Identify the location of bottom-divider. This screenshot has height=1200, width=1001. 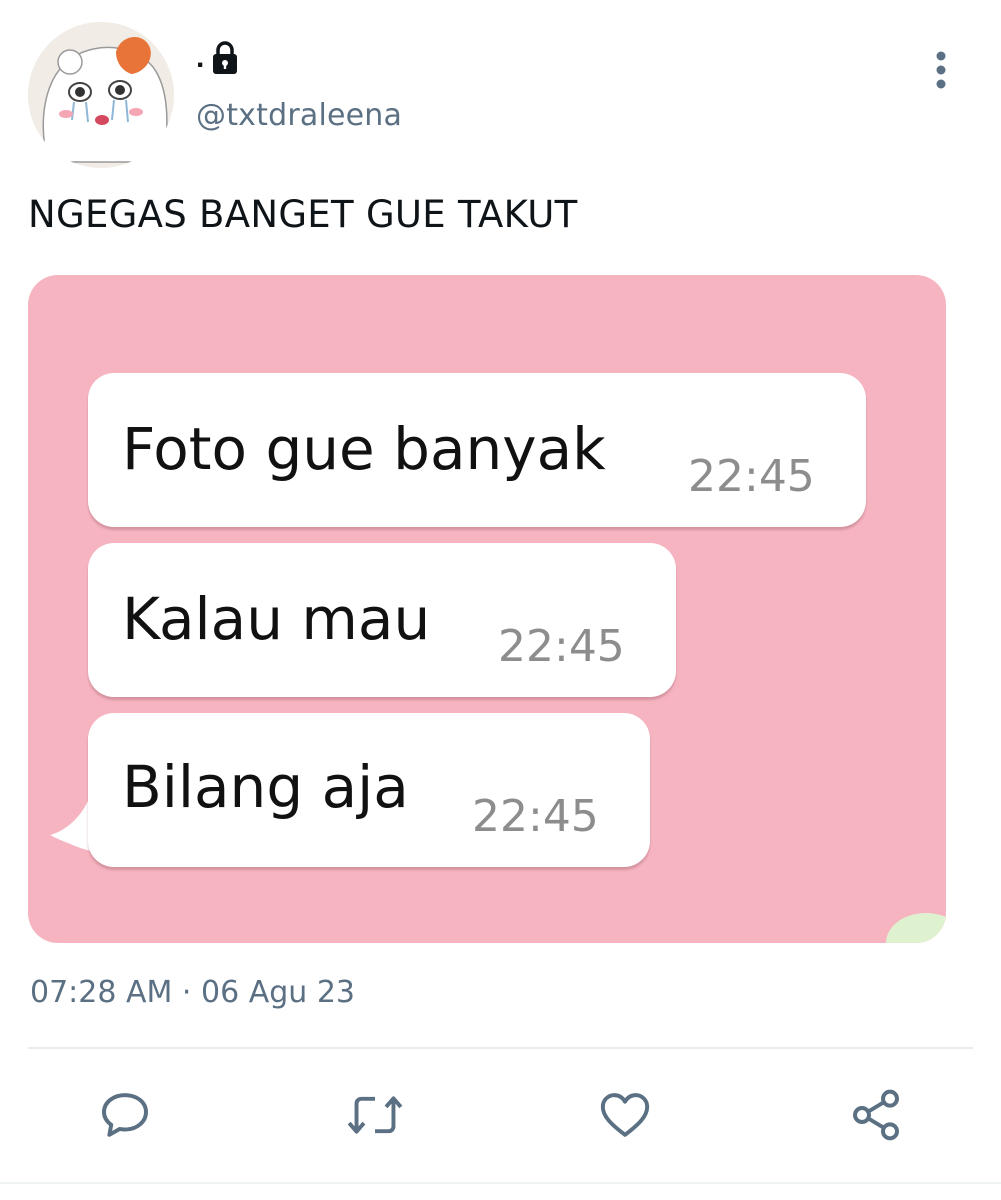
(500, 1183).